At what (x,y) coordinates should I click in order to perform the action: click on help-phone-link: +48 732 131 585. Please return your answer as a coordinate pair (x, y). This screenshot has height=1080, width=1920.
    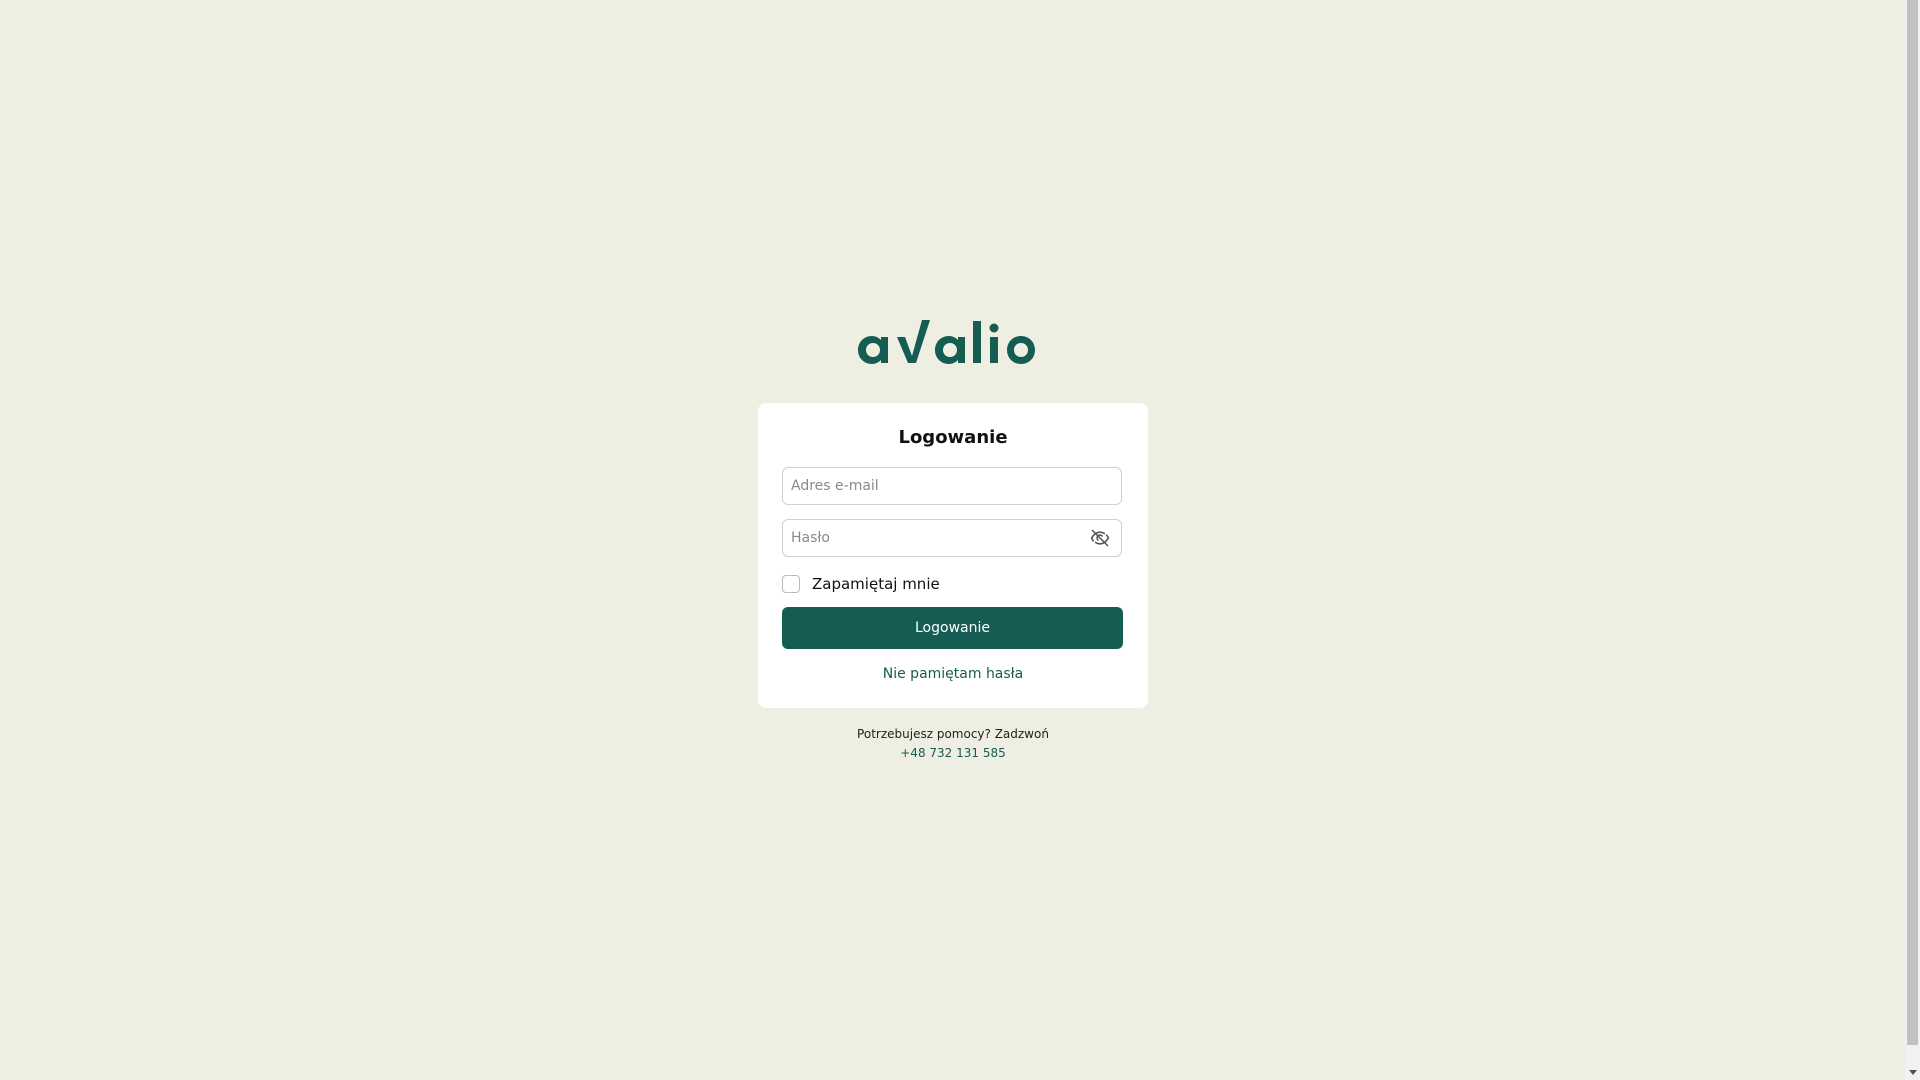
    Looking at the image, I should click on (953, 753).